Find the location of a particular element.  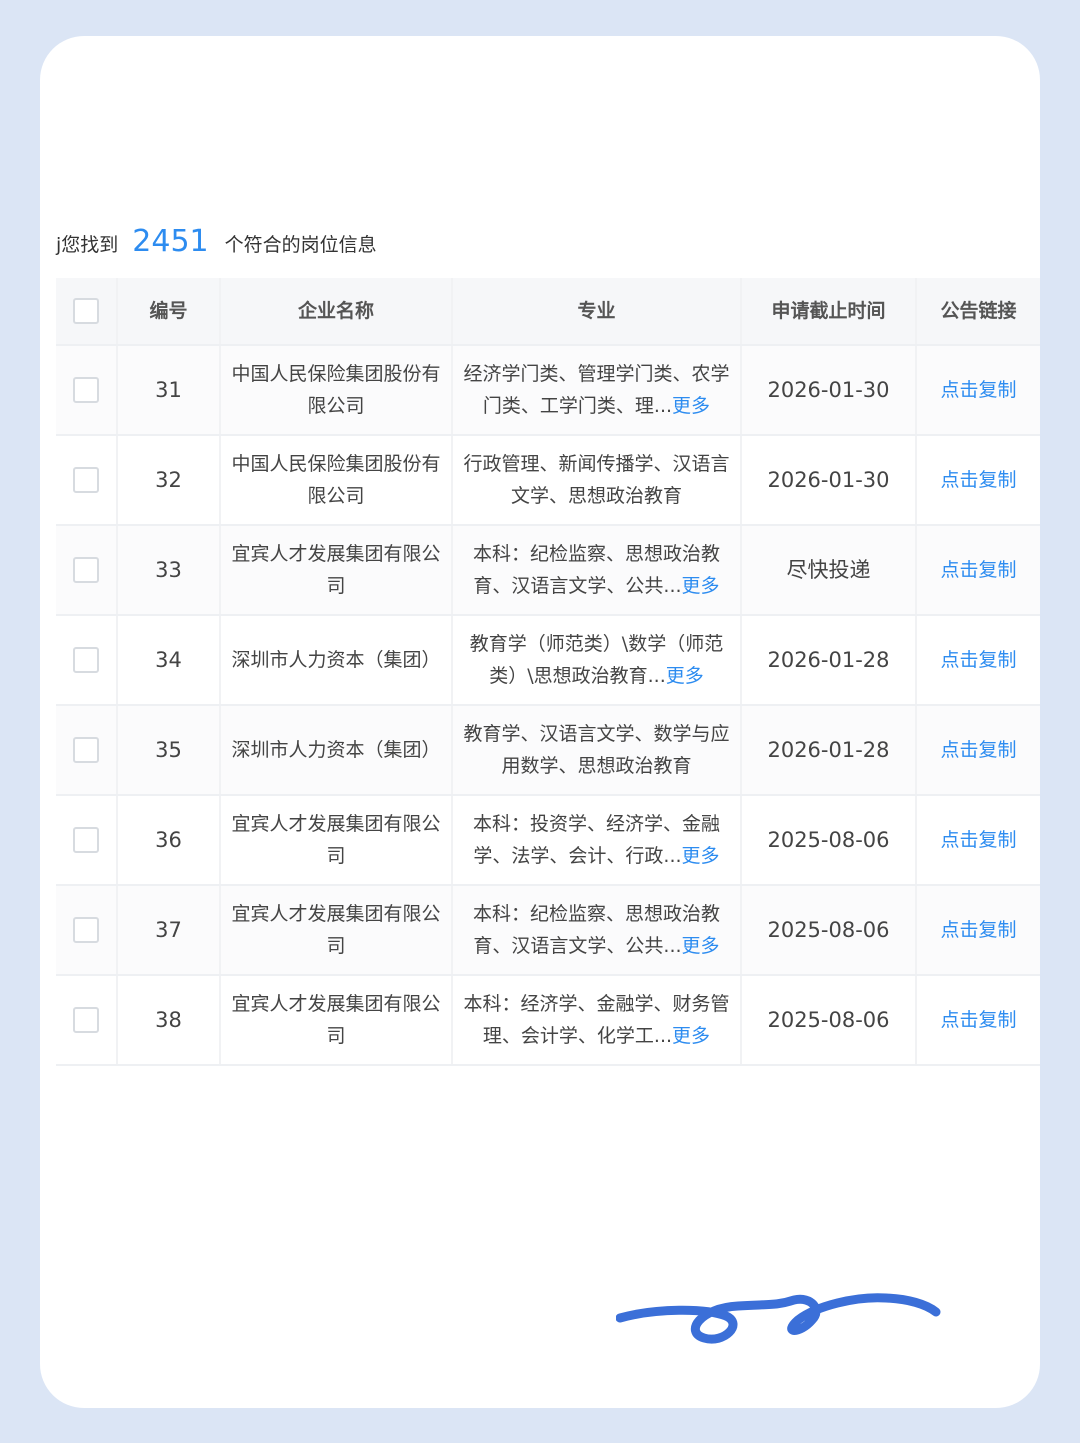

row-number: 37 is located at coordinates (169, 930).